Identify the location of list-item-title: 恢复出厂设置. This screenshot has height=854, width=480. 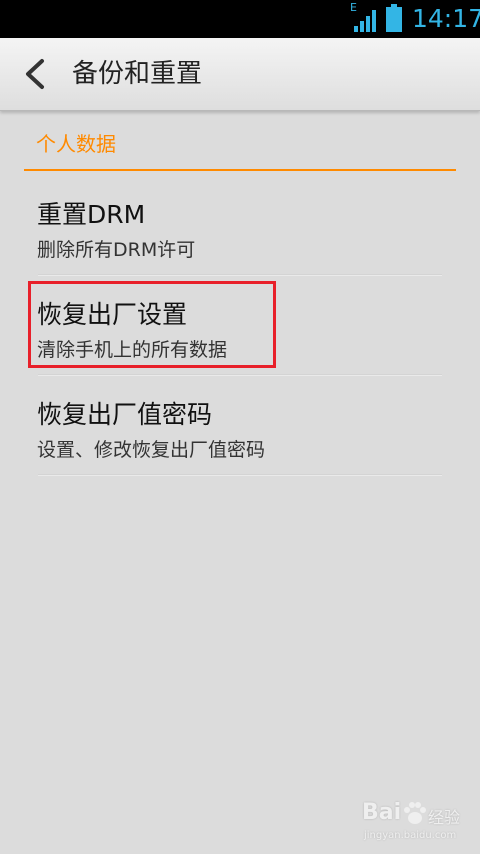
(112, 314).